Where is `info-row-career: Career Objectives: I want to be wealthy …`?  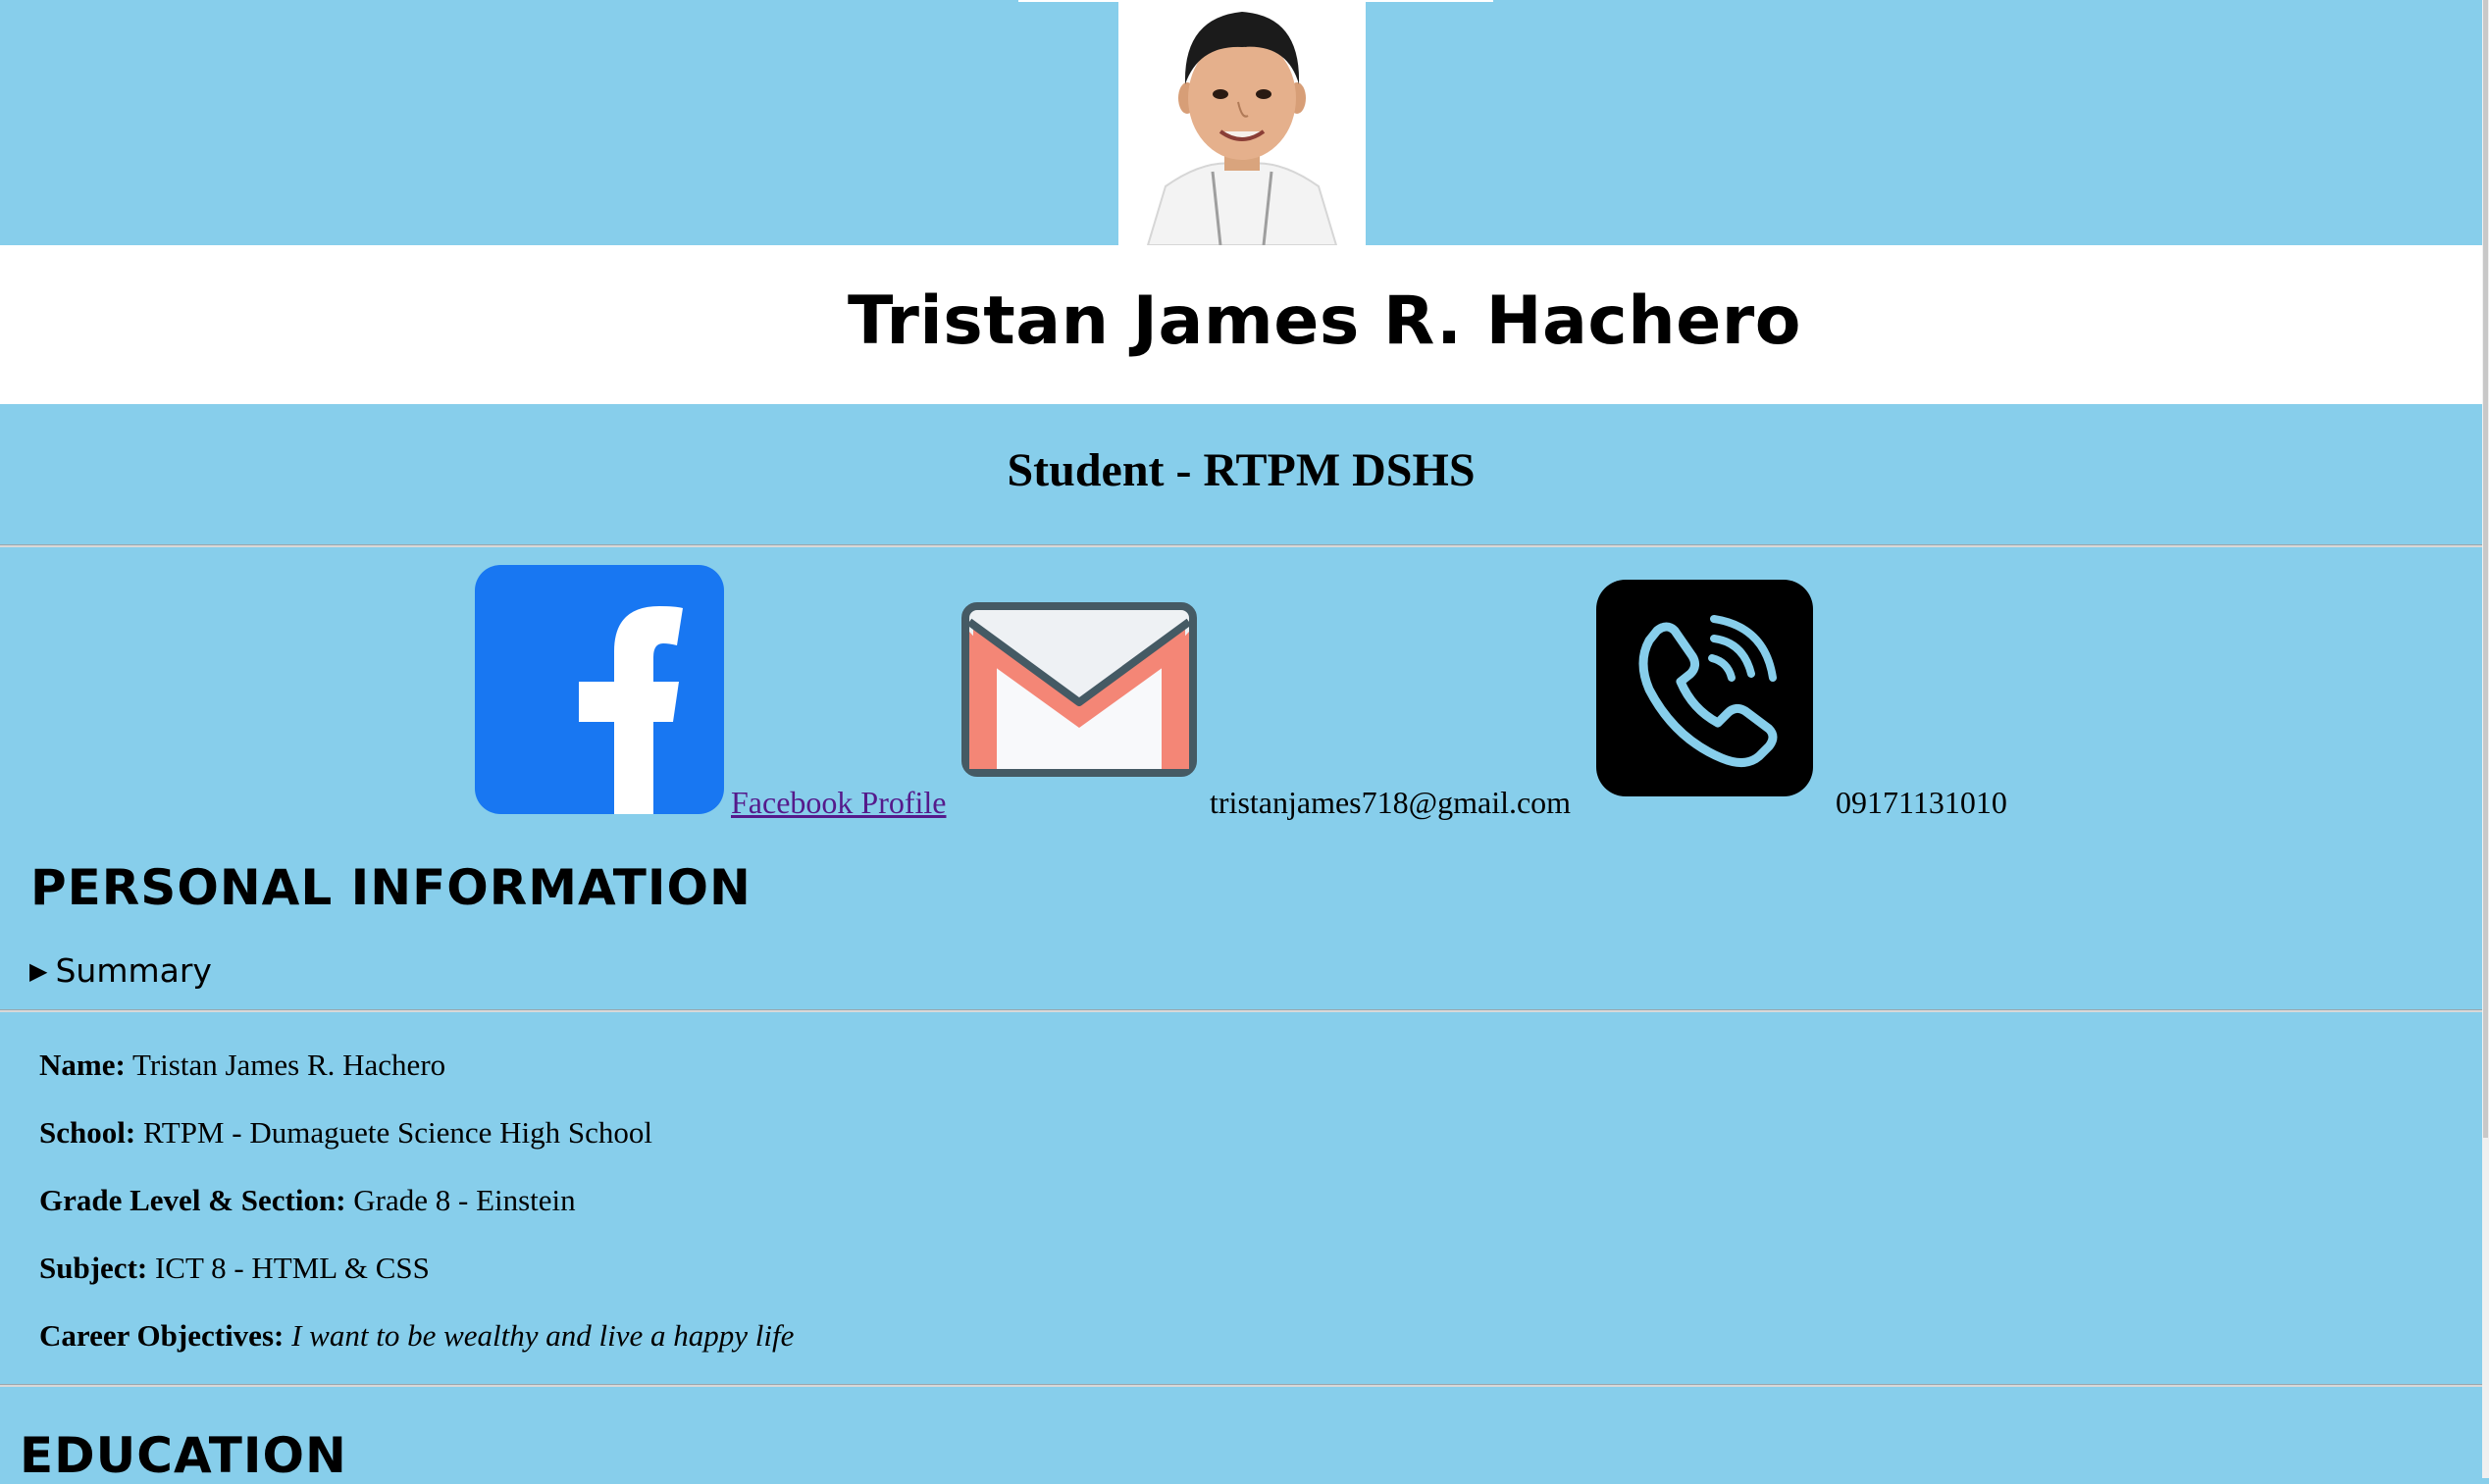 info-row-career: Career Objectives: I want to be wealthy … is located at coordinates (416, 1336).